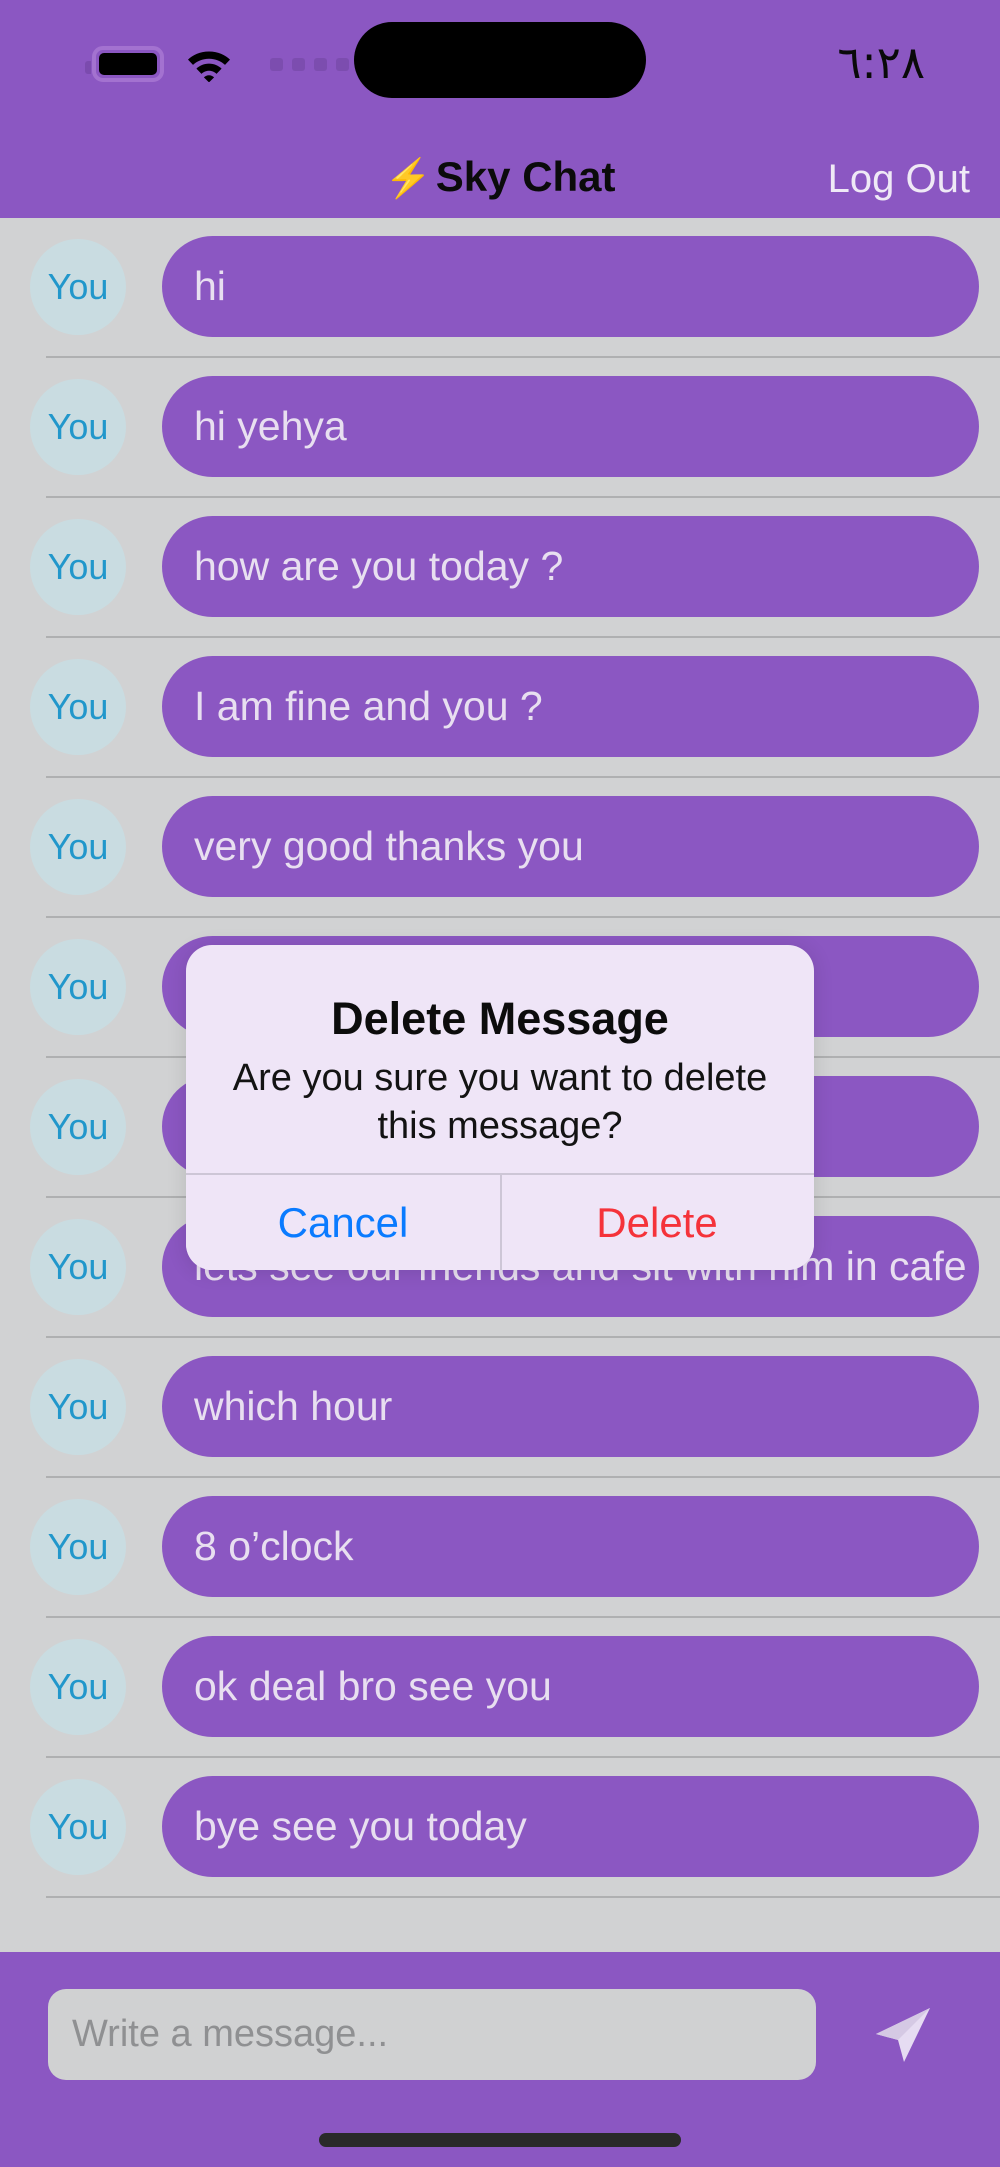  I want to click on send-icon, so click(903, 2035).